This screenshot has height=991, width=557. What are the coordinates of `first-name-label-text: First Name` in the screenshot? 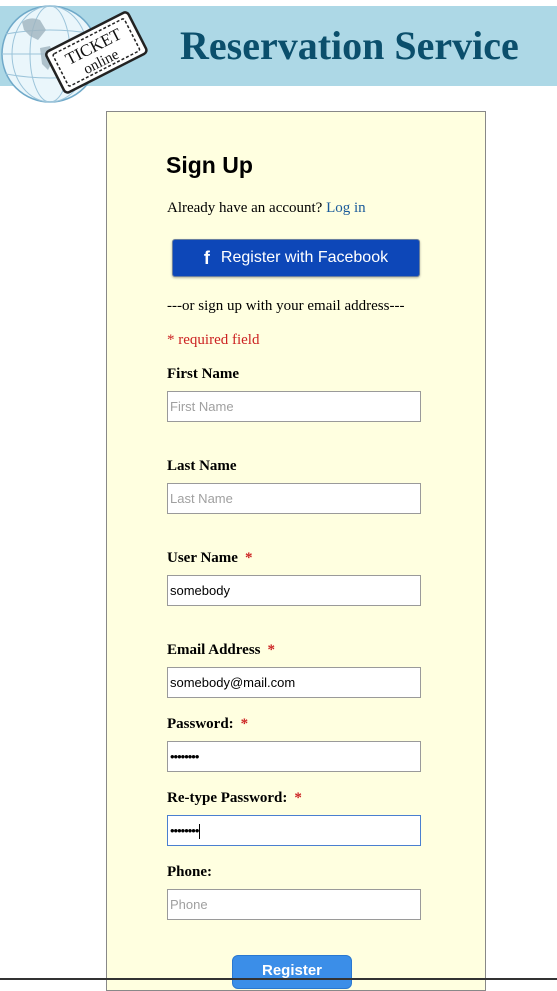 It's located at (203, 374).